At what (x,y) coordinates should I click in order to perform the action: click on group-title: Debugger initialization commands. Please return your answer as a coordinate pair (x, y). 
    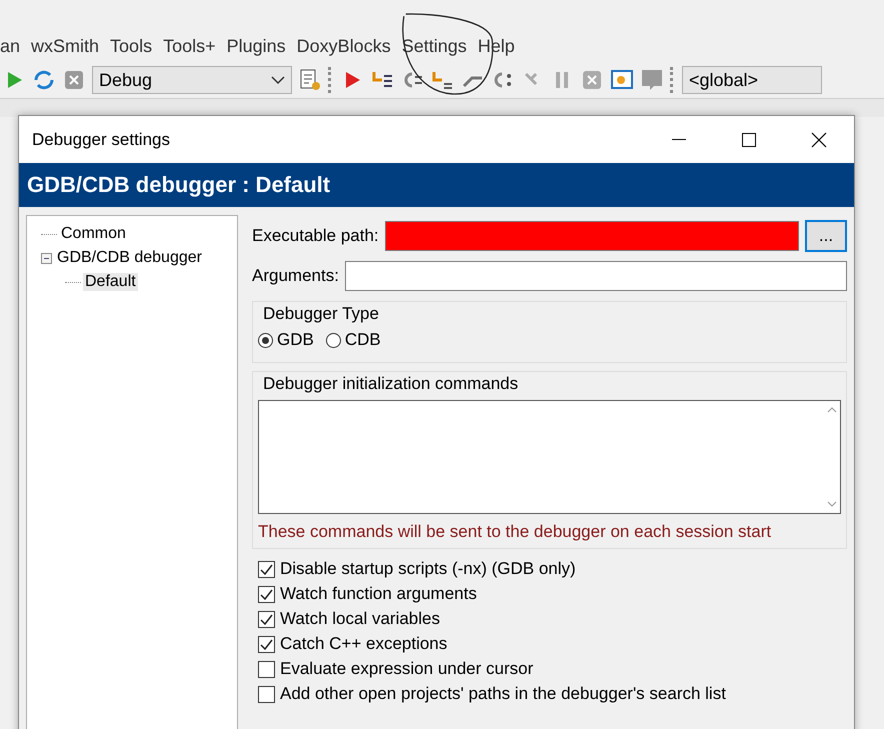
    Looking at the image, I should click on (391, 384).